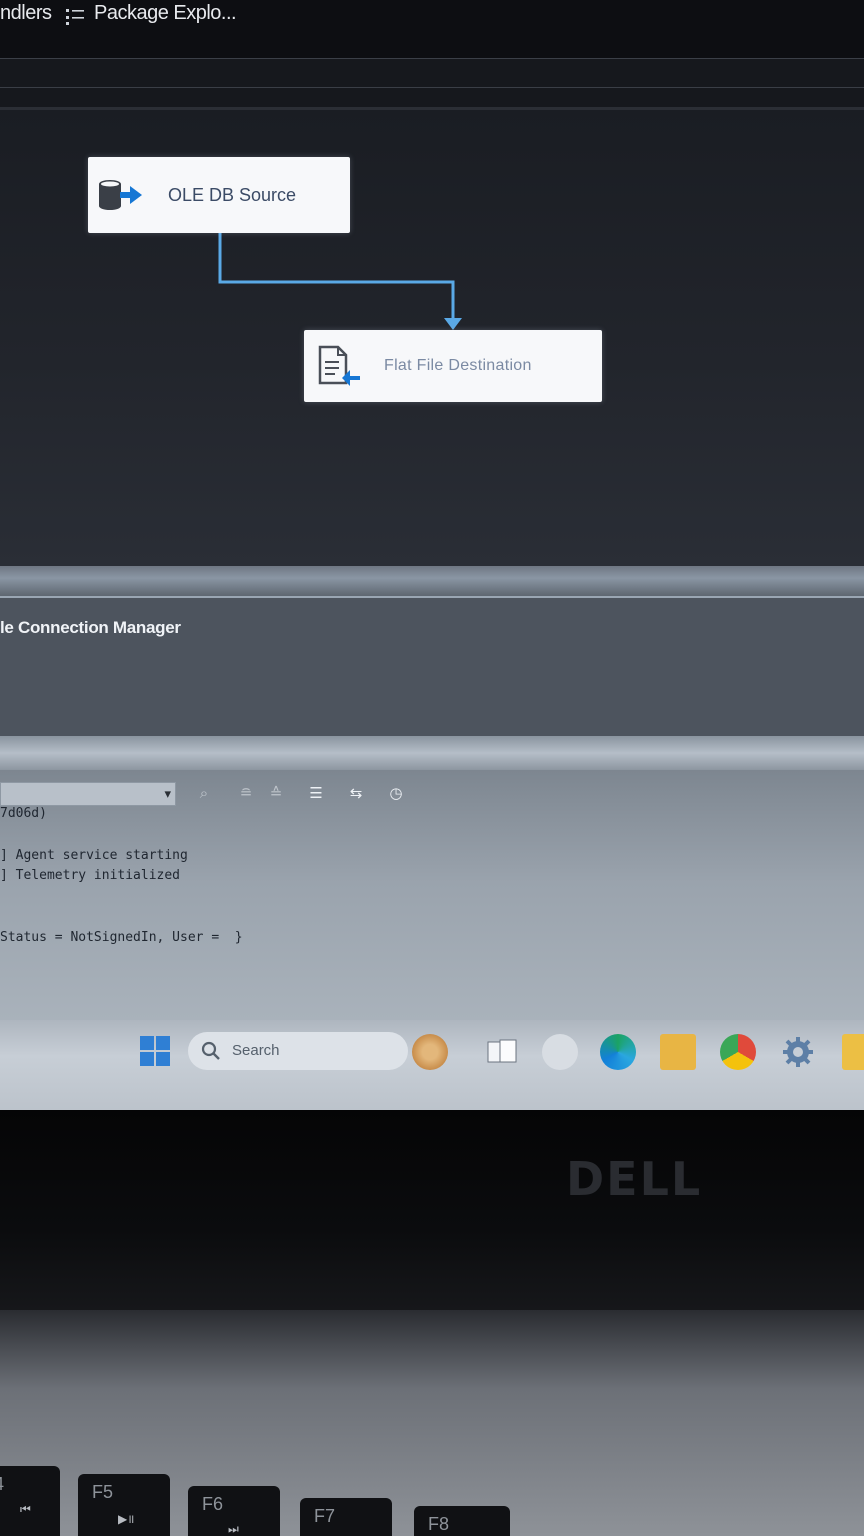  Describe the element at coordinates (23, 813) in the screenshot. I see `output-line: 7d06d)` at that location.